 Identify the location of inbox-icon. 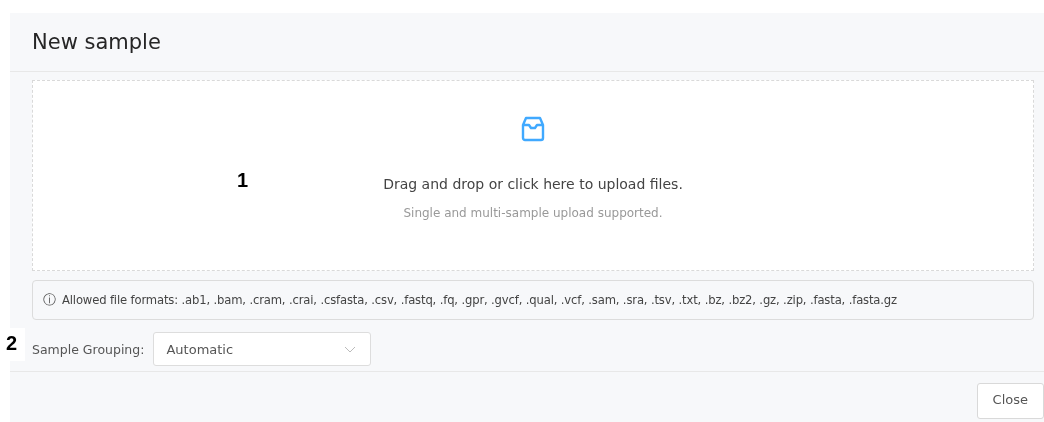
(533, 129).